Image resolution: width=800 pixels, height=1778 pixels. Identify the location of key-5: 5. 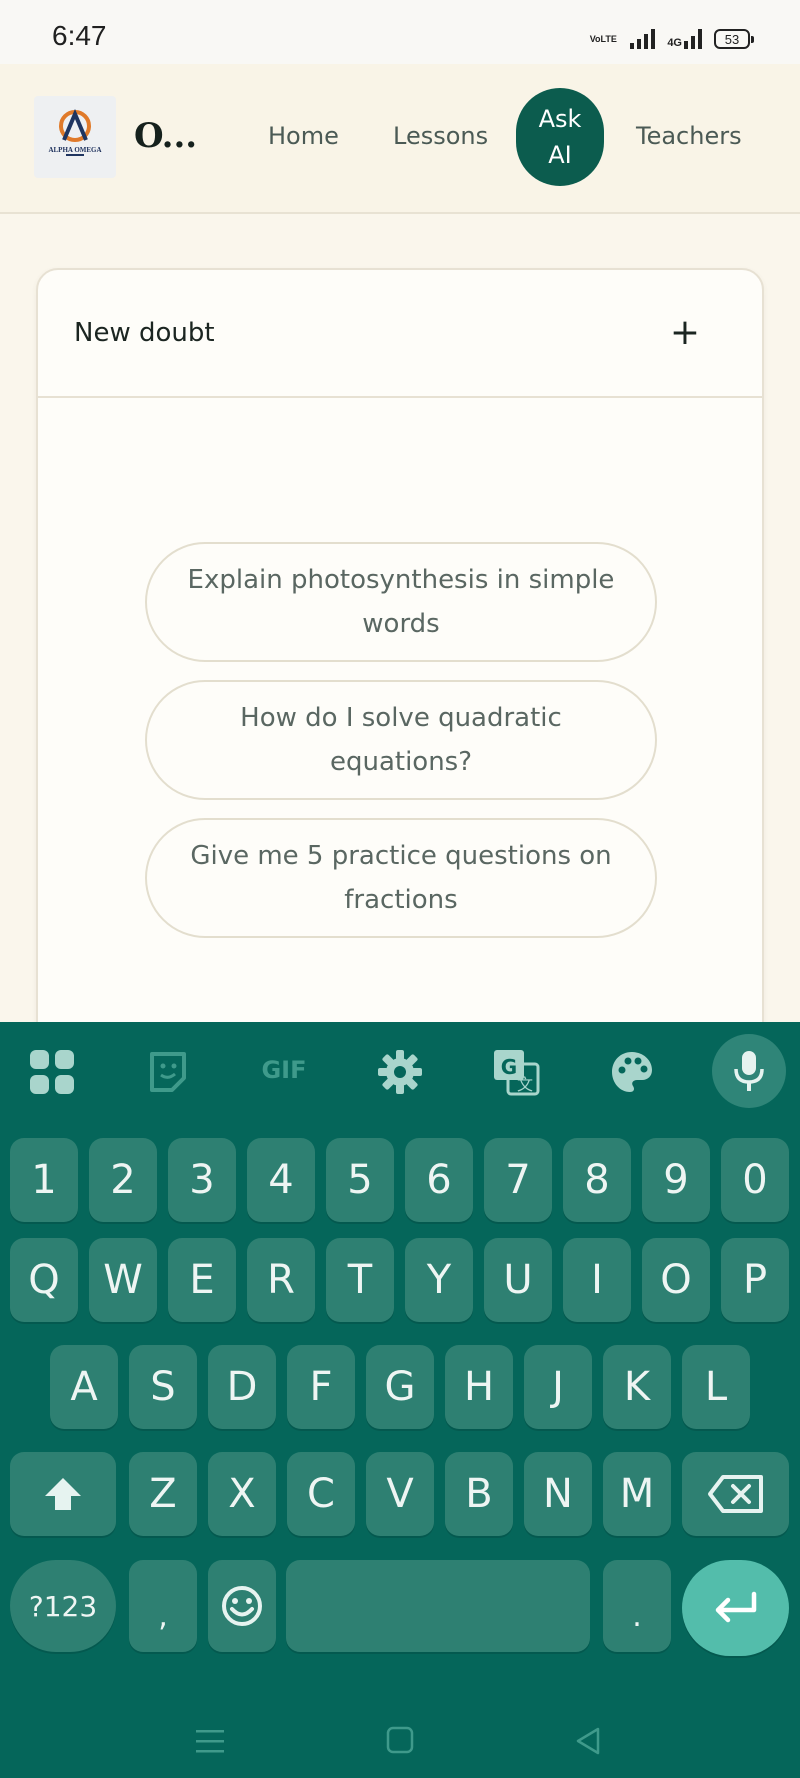
(360, 1180).